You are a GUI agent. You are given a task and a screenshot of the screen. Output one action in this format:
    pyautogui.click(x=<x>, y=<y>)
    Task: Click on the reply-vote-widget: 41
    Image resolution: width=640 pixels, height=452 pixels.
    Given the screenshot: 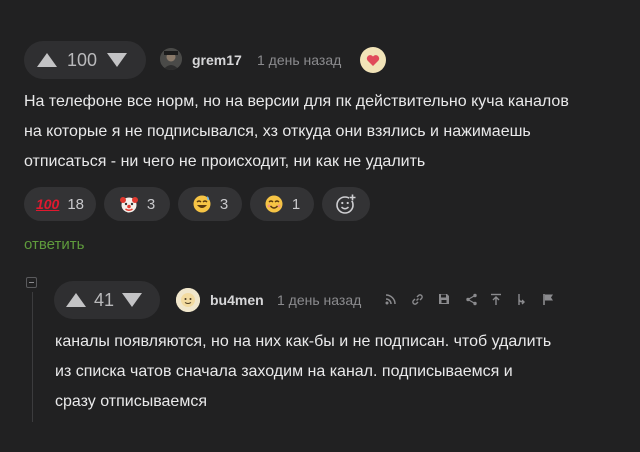 What is the action you would take?
    pyautogui.click(x=107, y=300)
    